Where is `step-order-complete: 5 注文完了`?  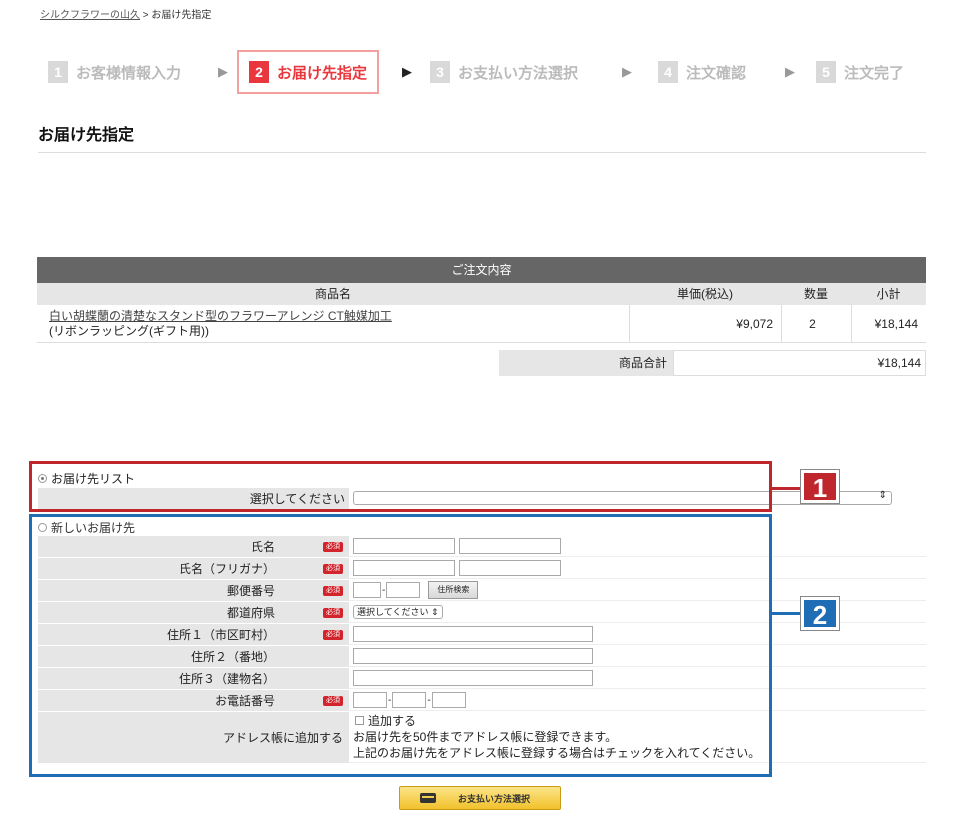 step-order-complete: 5 注文完了 is located at coordinates (860, 72).